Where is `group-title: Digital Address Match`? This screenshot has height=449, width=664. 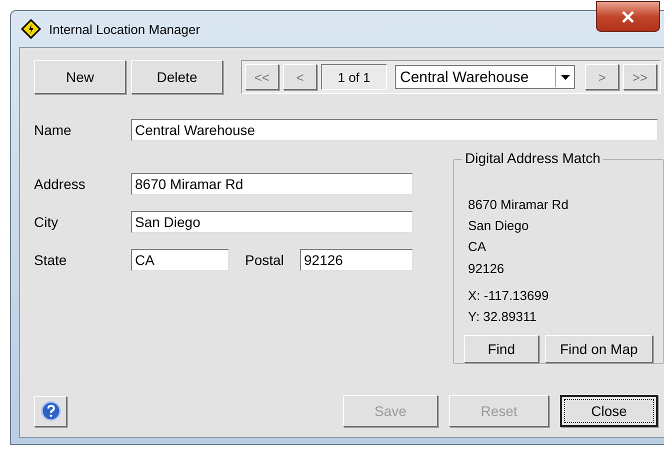 group-title: Digital Address Match is located at coordinates (533, 158).